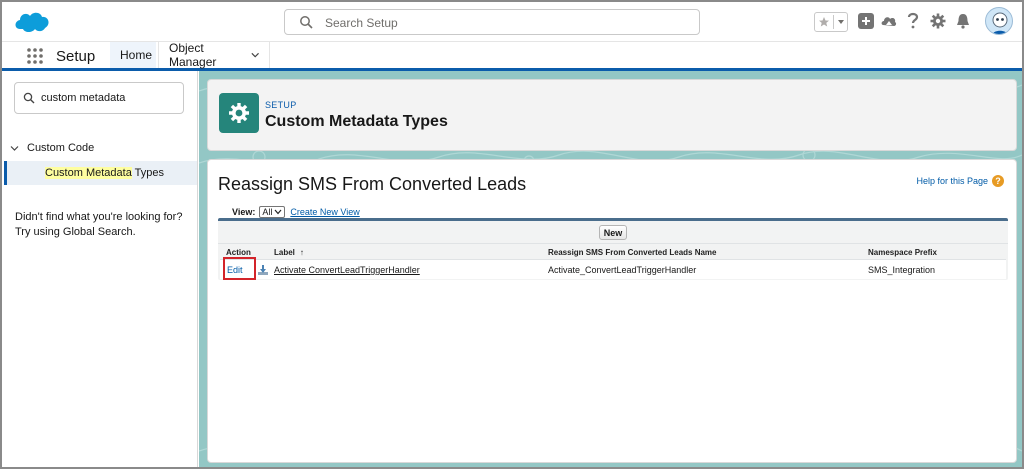 The height and width of the screenshot is (469, 1024). Describe the element at coordinates (866, 21) in the screenshot. I see `add-icon` at that location.